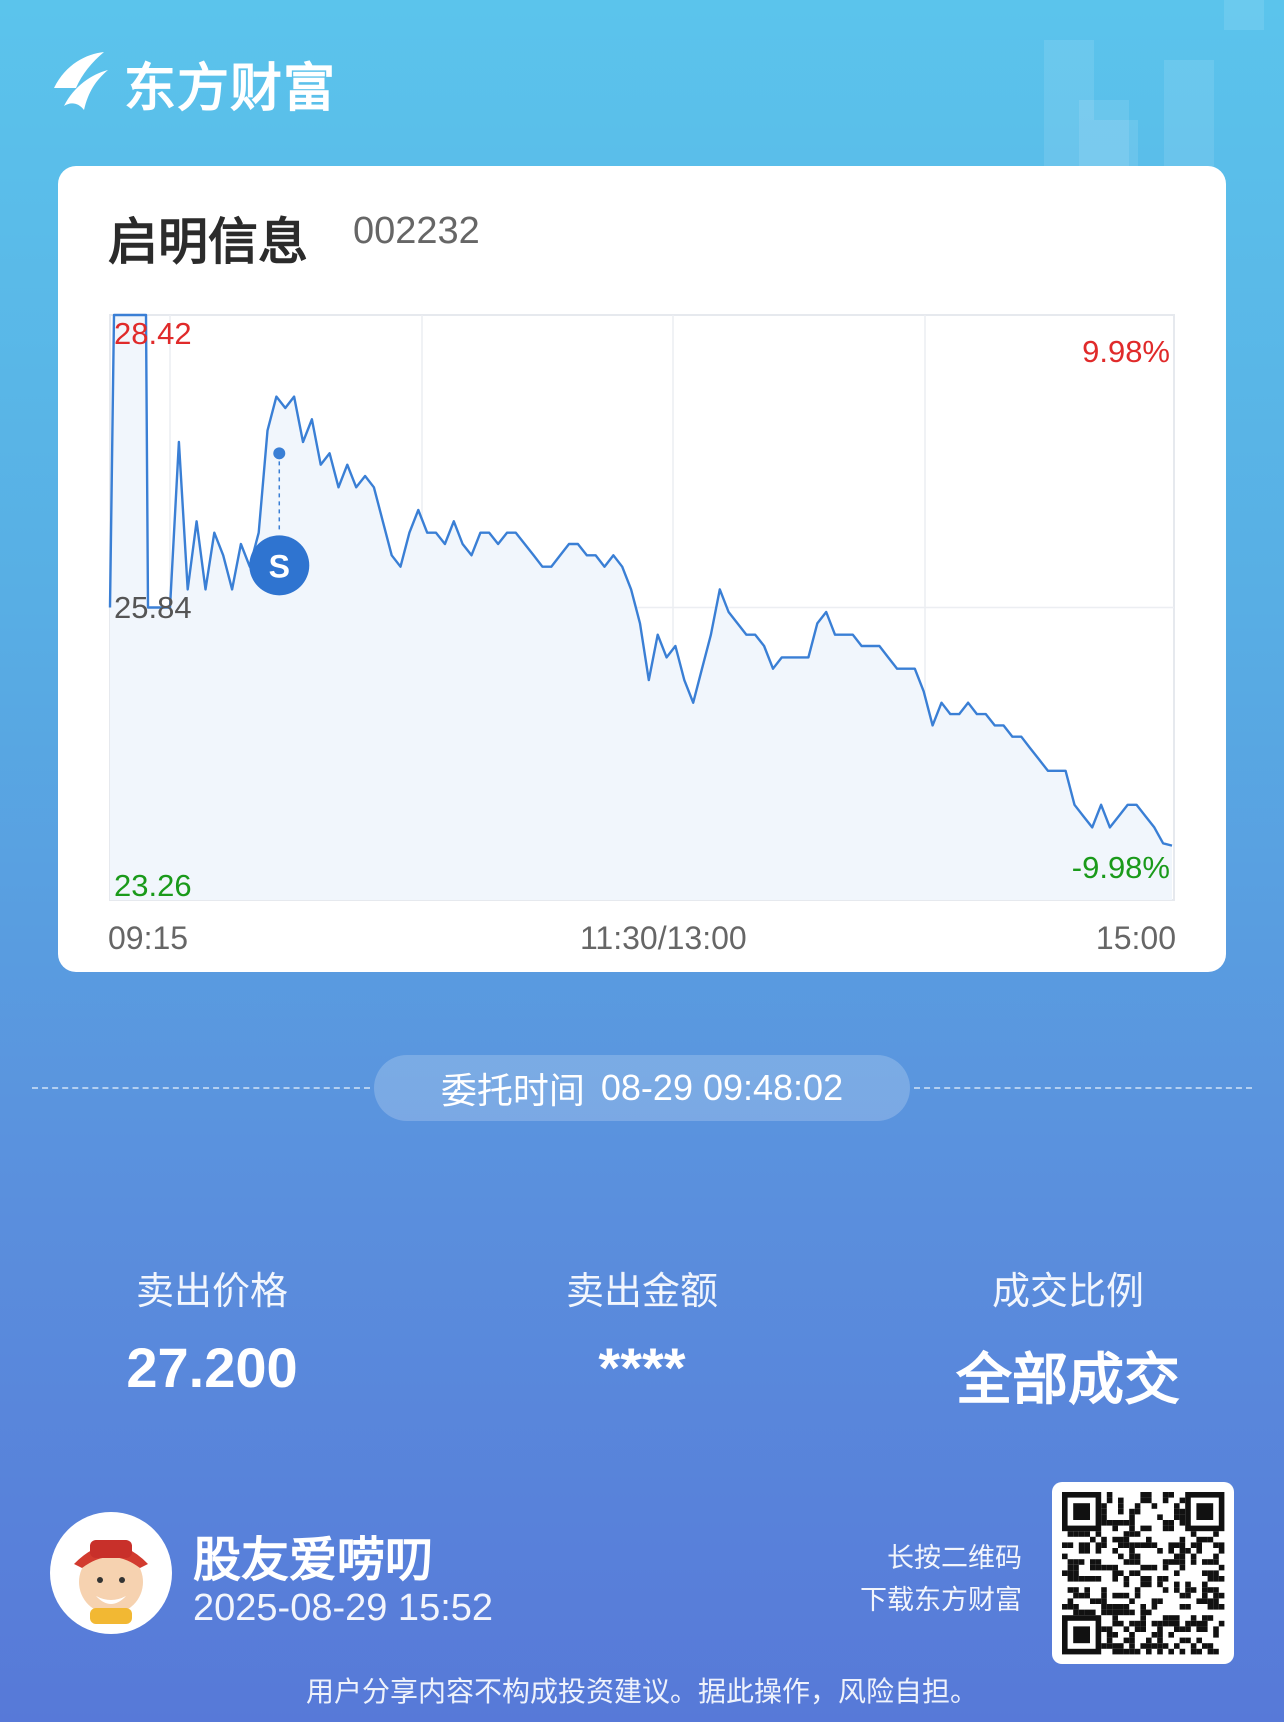 Image resolution: width=1284 pixels, height=1722 pixels. Describe the element at coordinates (201, 1088) in the screenshot. I see `divider-left` at that location.